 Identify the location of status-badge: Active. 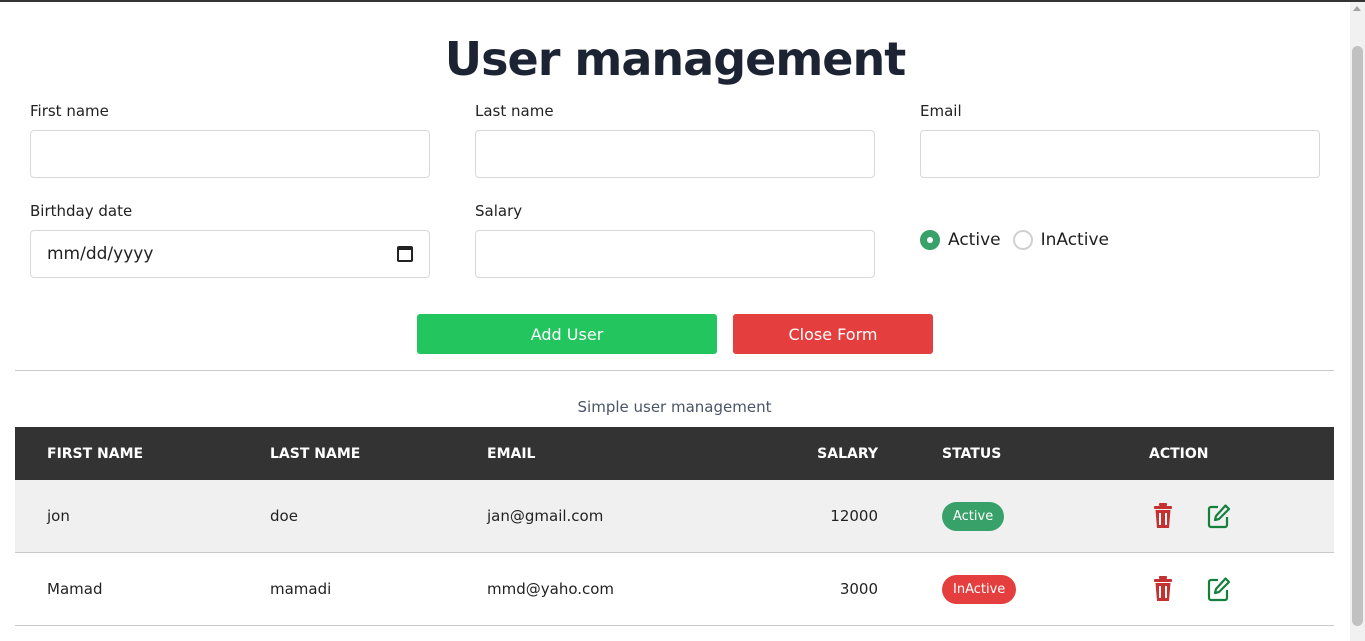
(973, 516).